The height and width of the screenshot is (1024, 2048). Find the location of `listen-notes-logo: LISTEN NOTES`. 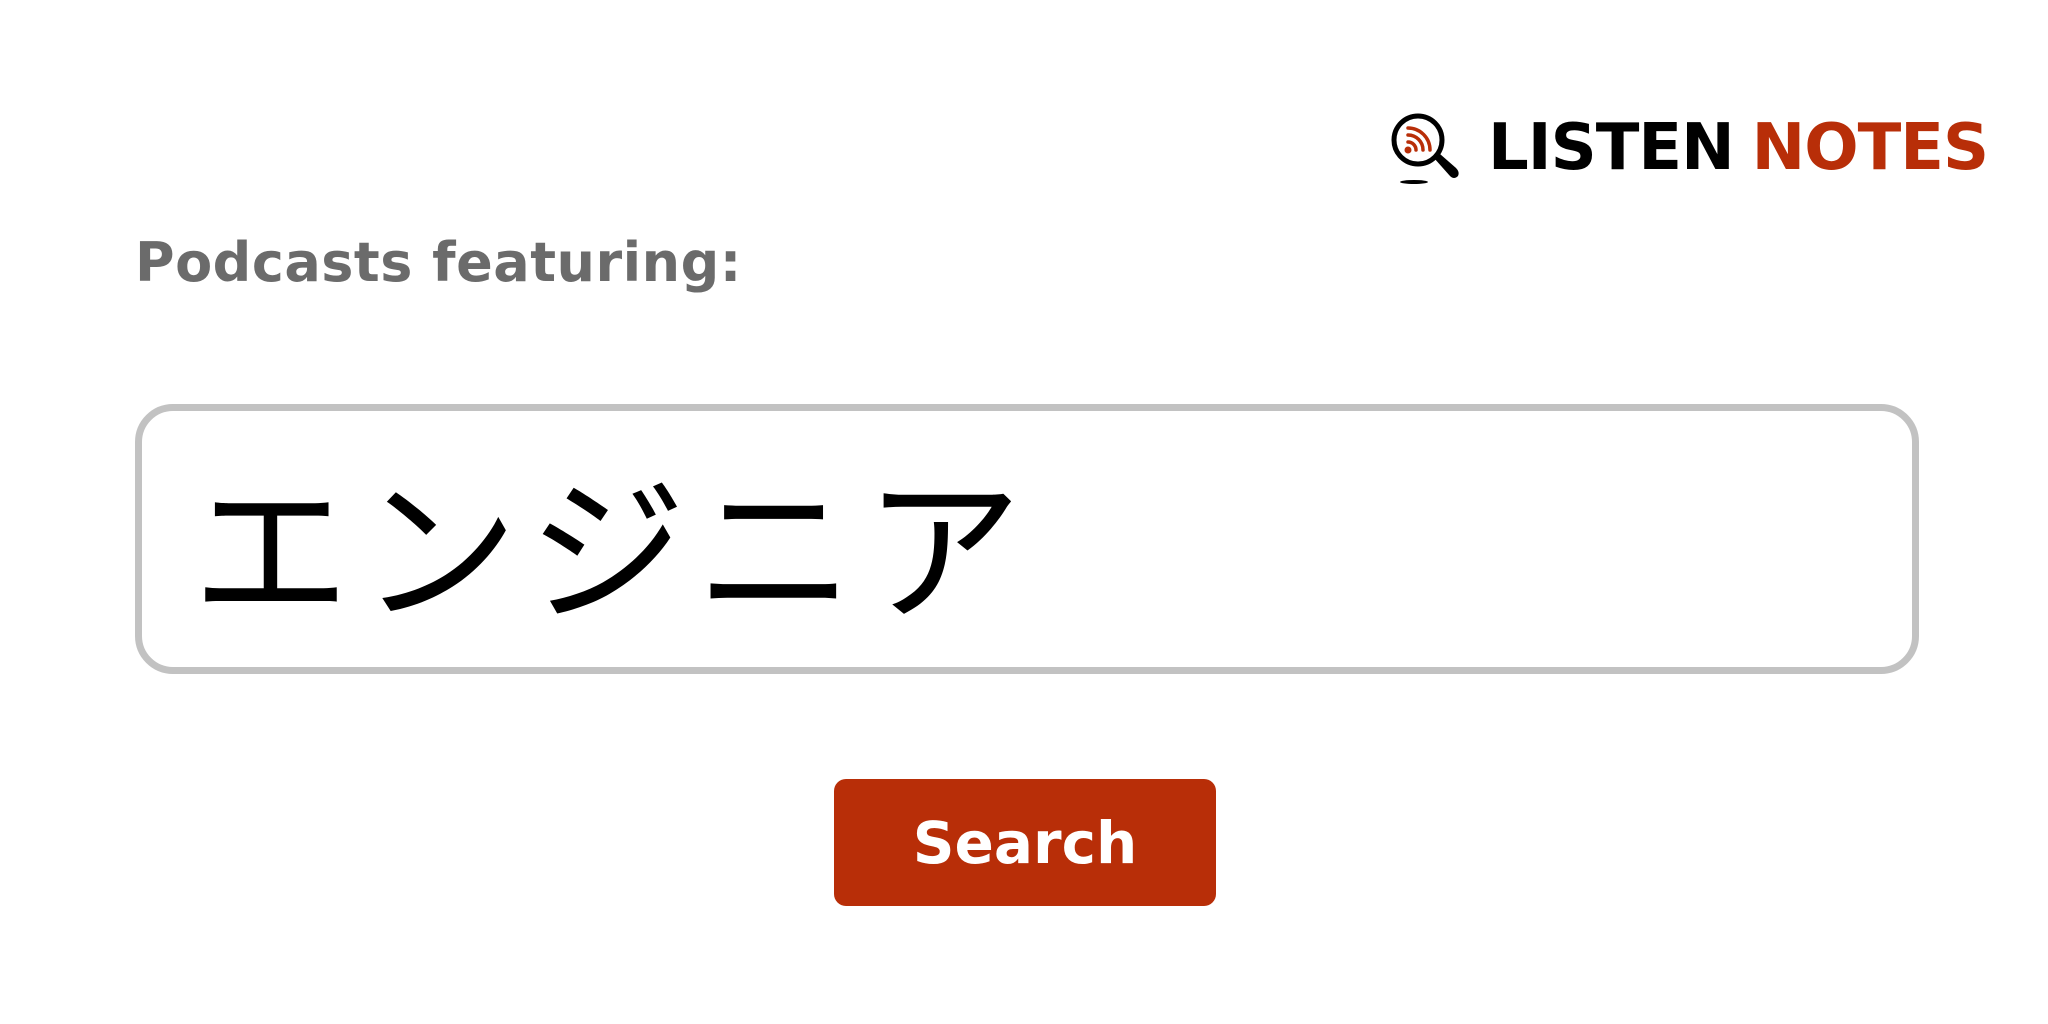

listen-notes-logo: LISTEN NOTES is located at coordinates (1688, 148).